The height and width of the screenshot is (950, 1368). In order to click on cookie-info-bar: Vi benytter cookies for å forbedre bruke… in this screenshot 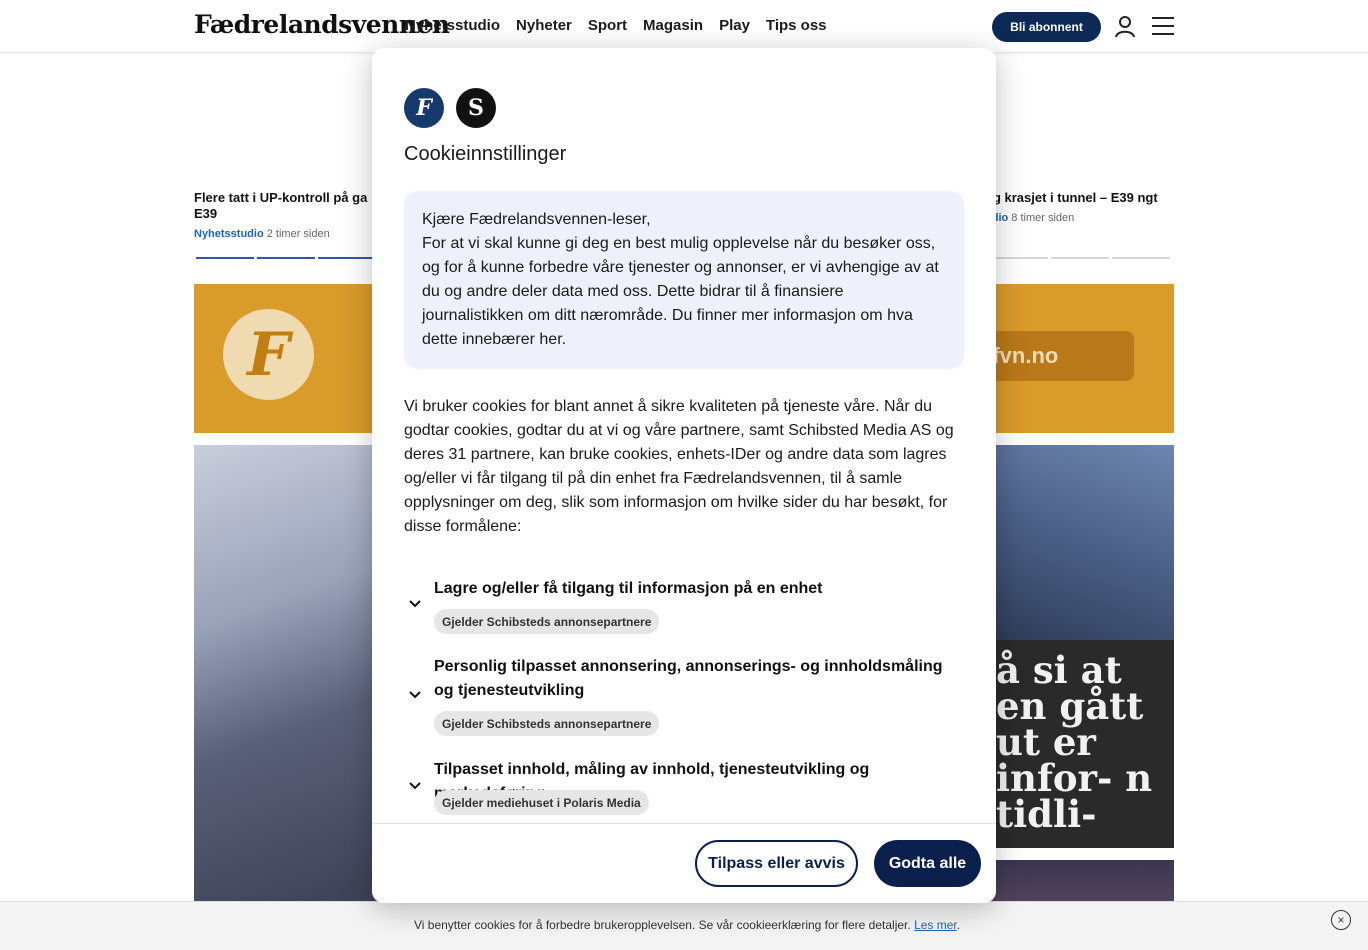, I will do `click(684, 925)`.